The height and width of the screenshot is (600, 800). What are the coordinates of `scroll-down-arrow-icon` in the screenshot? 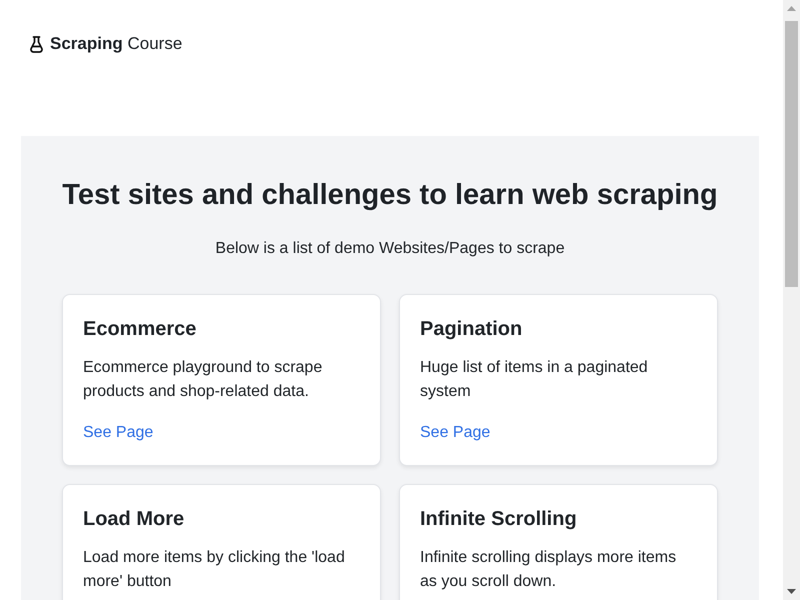 It's located at (791, 591).